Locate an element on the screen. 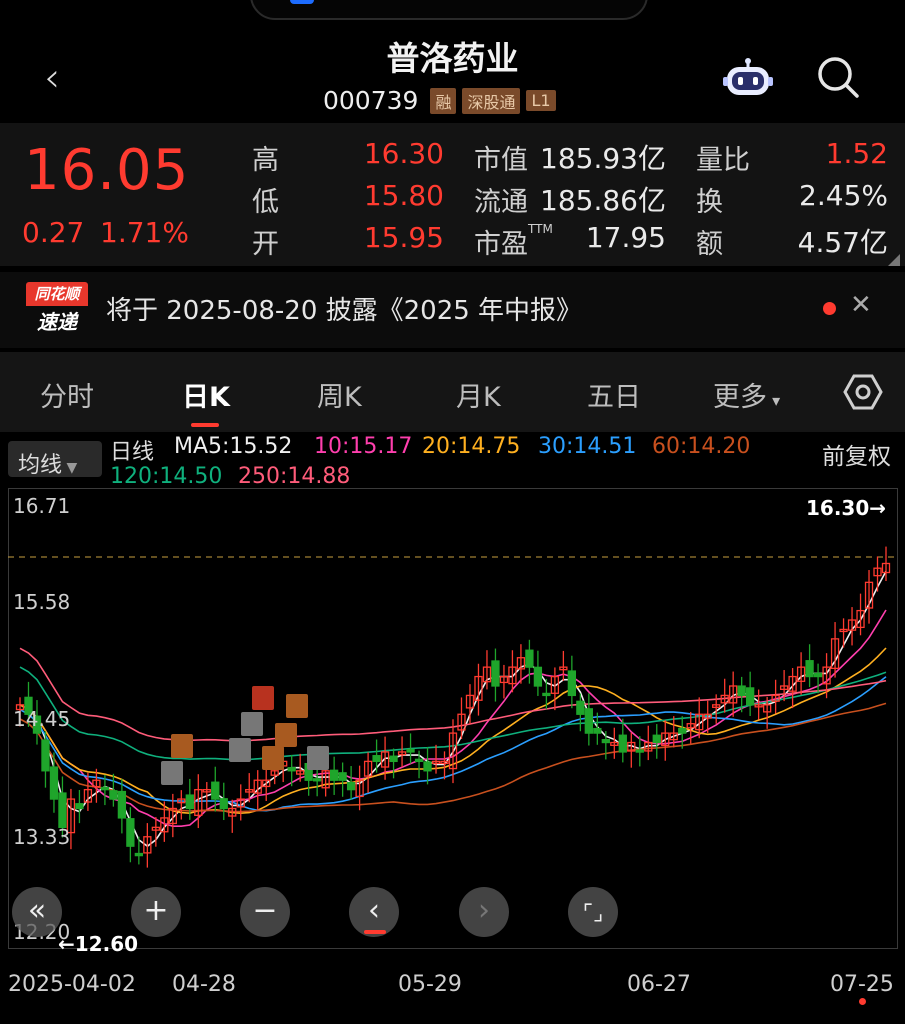  zoom-in-button: + is located at coordinates (156, 912).